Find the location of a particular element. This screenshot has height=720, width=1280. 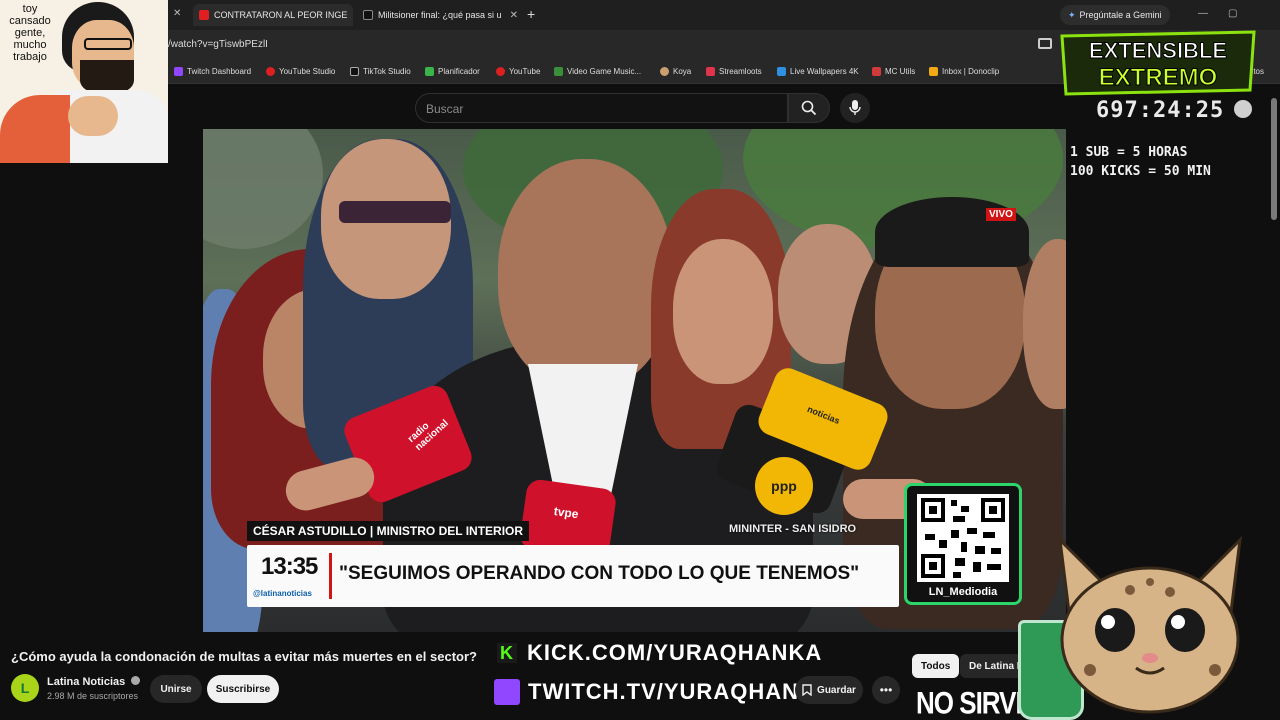

save-label: Guardar is located at coordinates (836, 690).